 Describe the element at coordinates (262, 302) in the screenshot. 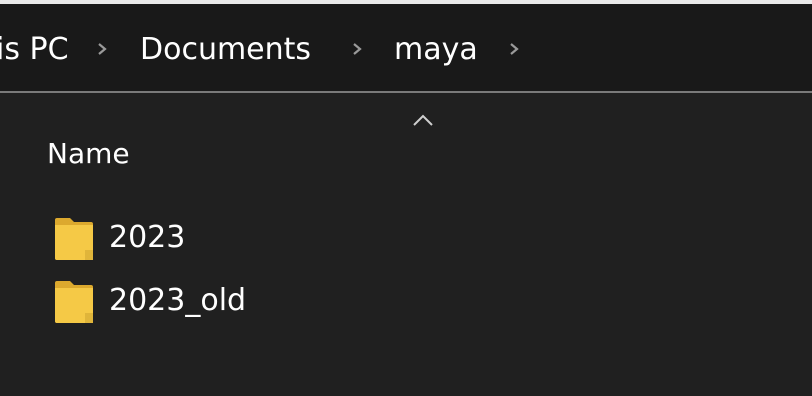

I see `list-item: 2023_old` at that location.